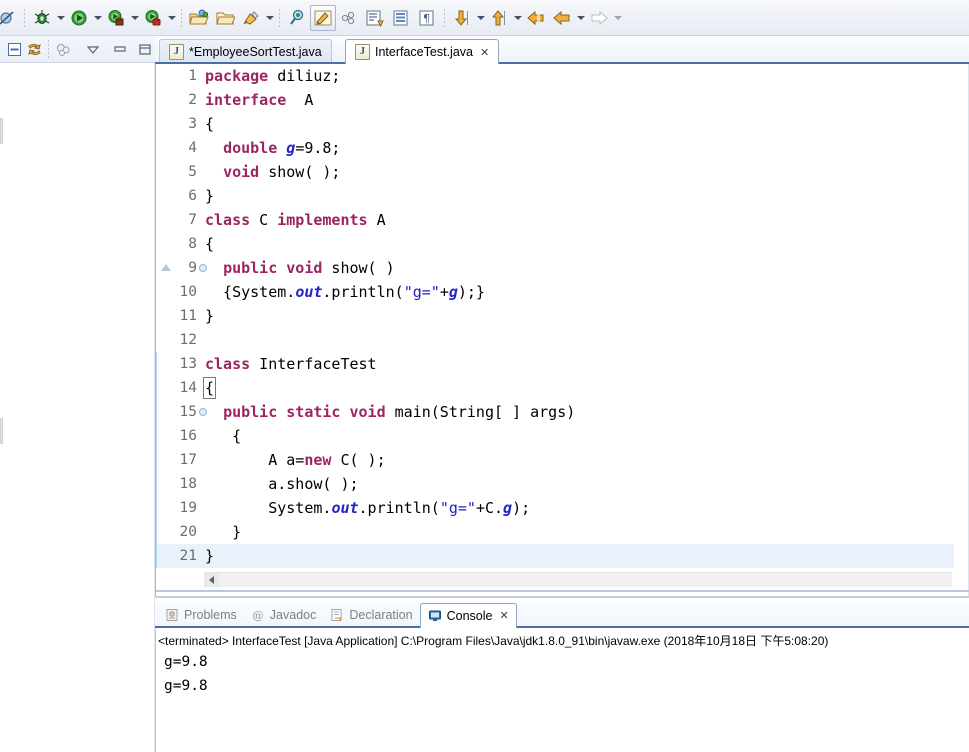 The height and width of the screenshot is (752, 969). What do you see at coordinates (599, 18) in the screenshot?
I see `forward-icon` at bounding box center [599, 18].